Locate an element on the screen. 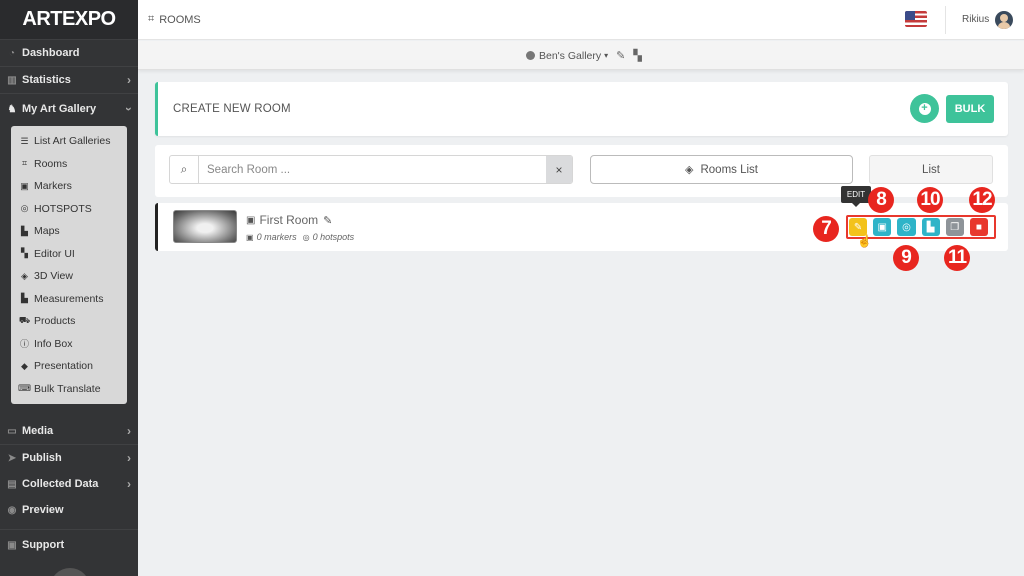 Image resolution: width=1024 pixels, height=576 pixels. sidebar-item-label: My Art Gallery is located at coordinates (59, 109).